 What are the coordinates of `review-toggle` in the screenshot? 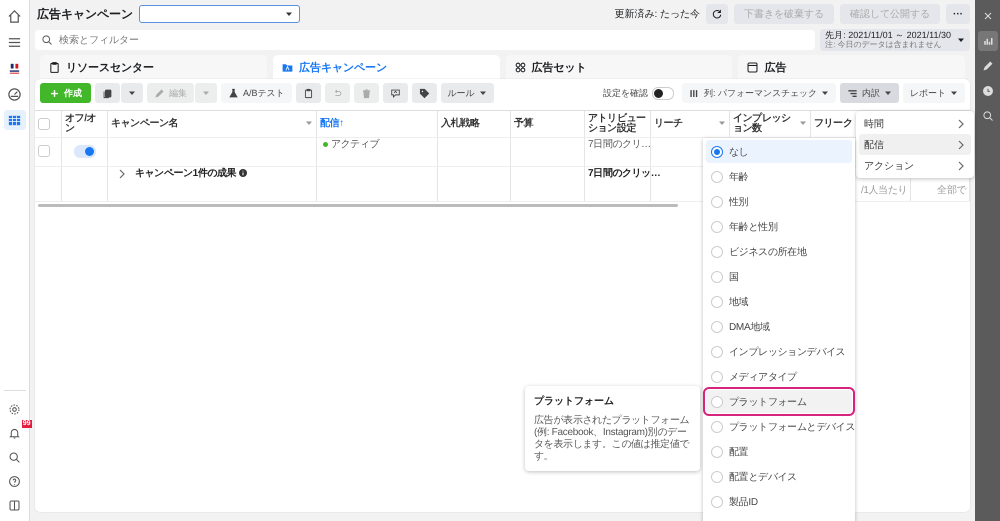 It's located at (663, 93).